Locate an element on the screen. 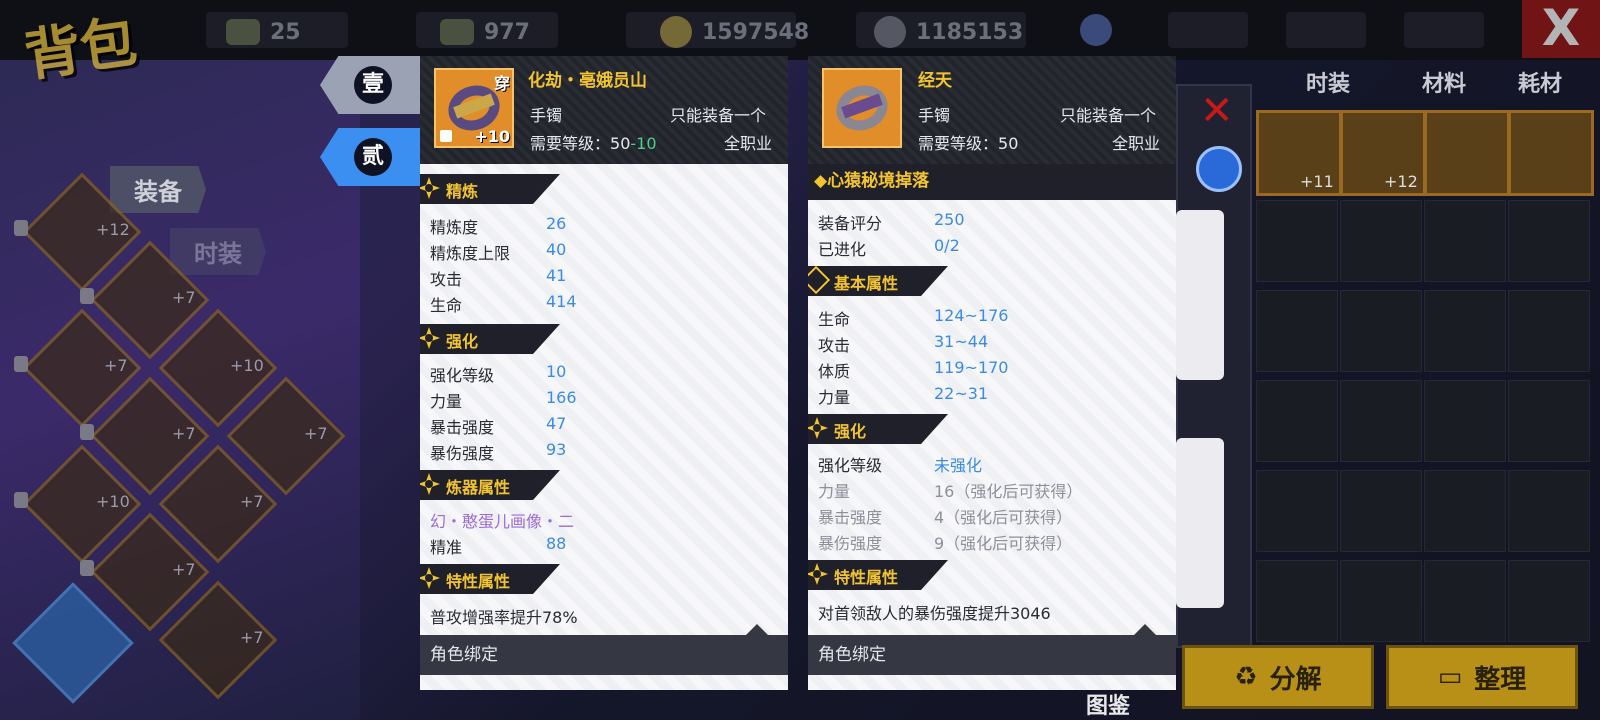 This screenshot has width=1600, height=720. stat-label: 生命 is located at coordinates (446, 305).